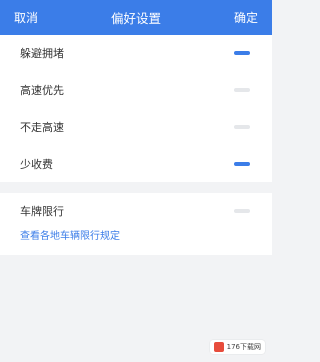 The image size is (320, 362). I want to click on preference-label: 车牌限行, so click(42, 211).